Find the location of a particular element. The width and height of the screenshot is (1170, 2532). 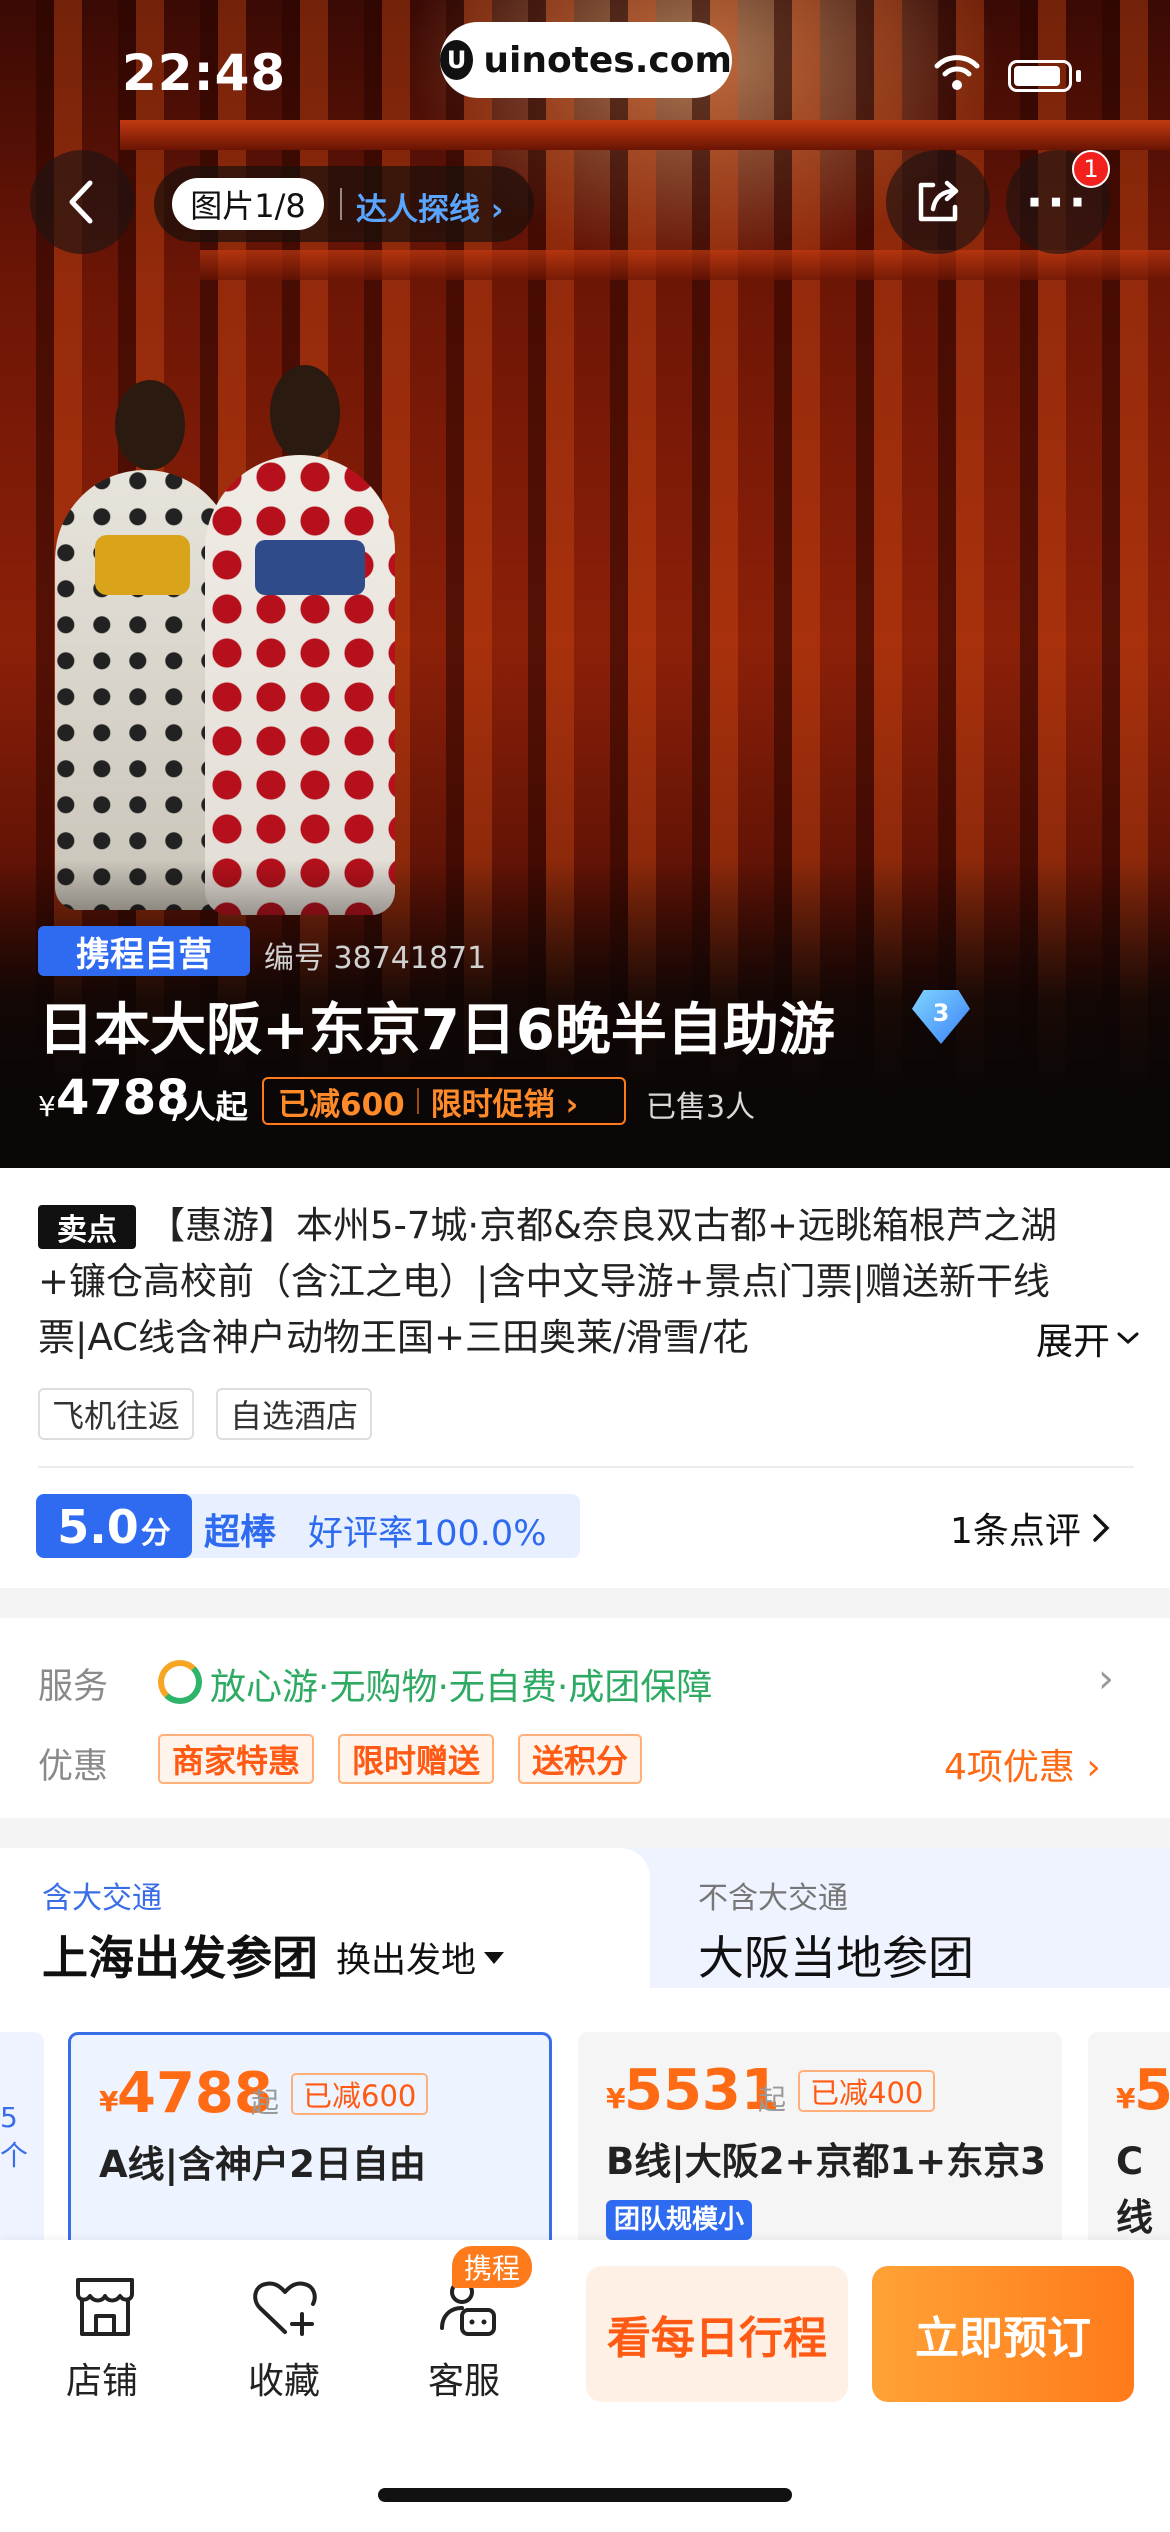

route-price: 5531 is located at coordinates (702, 2090).